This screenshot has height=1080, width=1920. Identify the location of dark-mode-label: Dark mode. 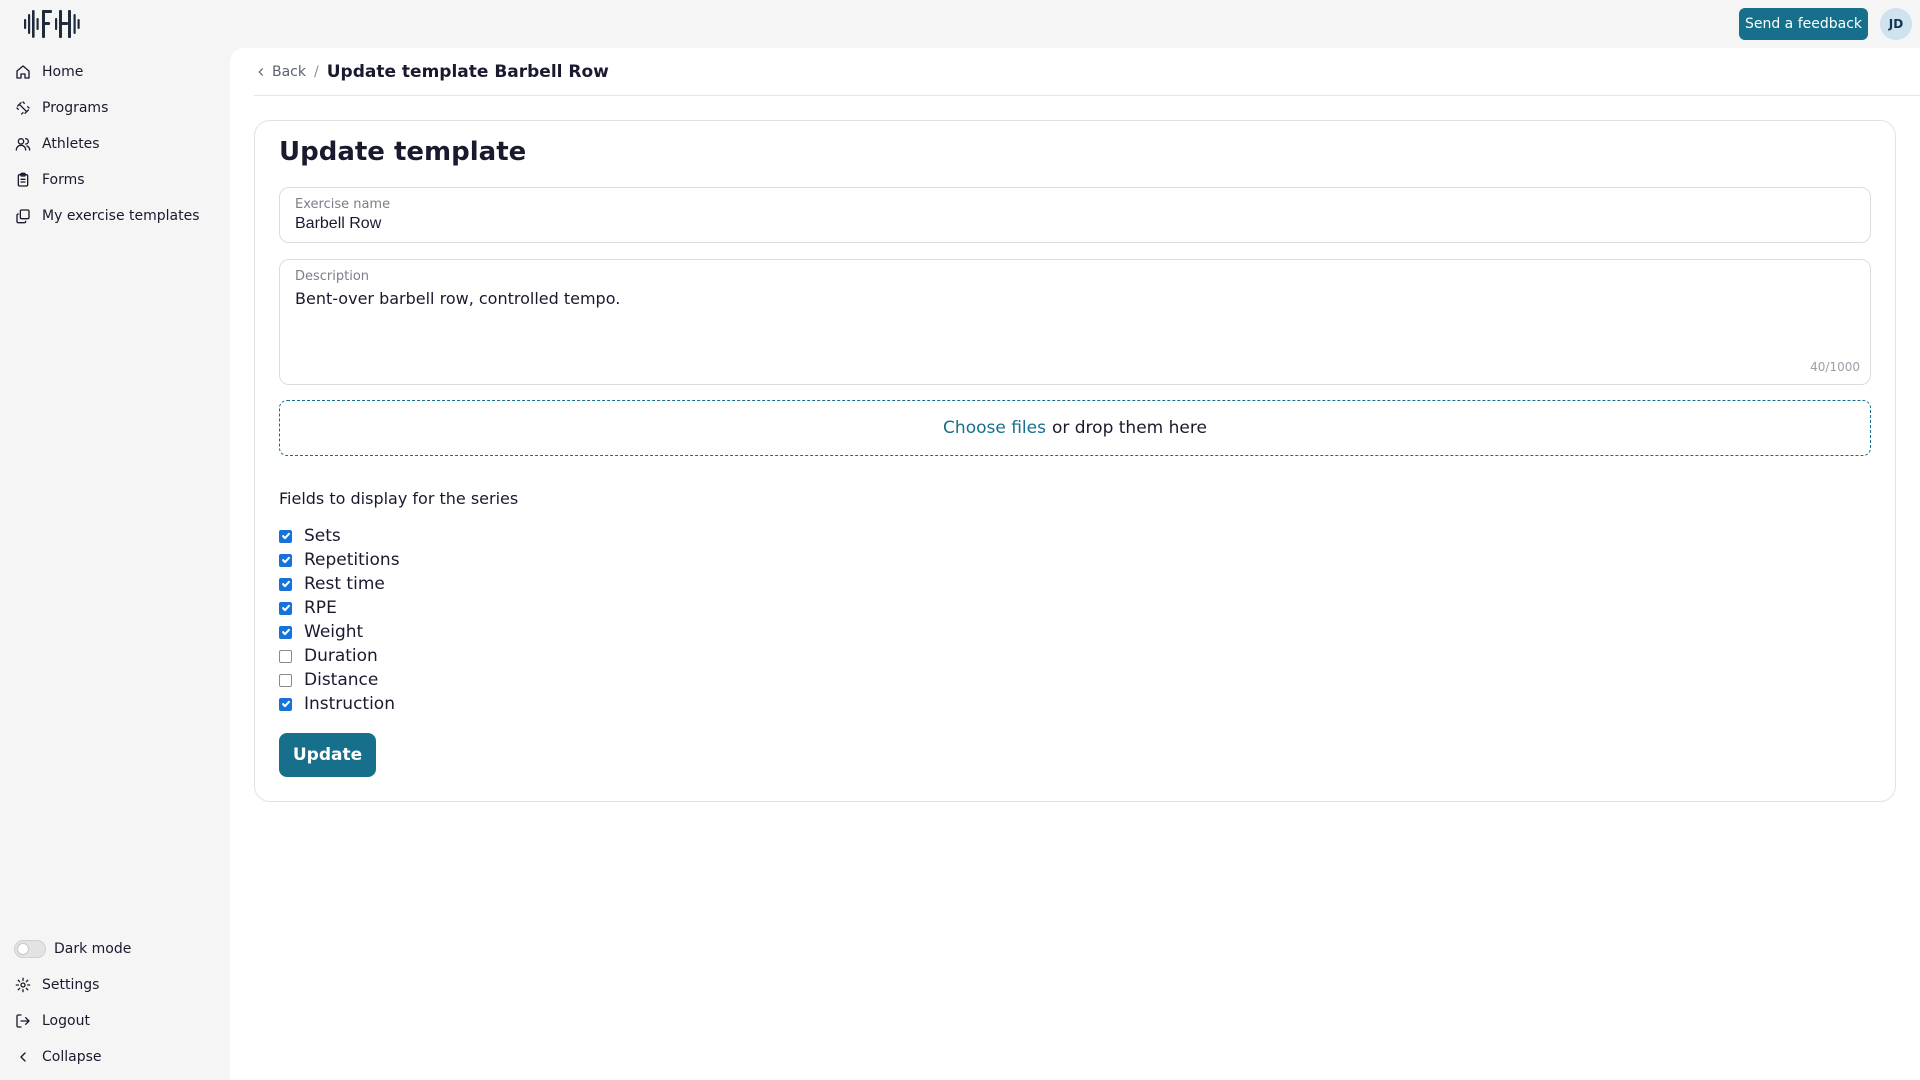
(93, 949).